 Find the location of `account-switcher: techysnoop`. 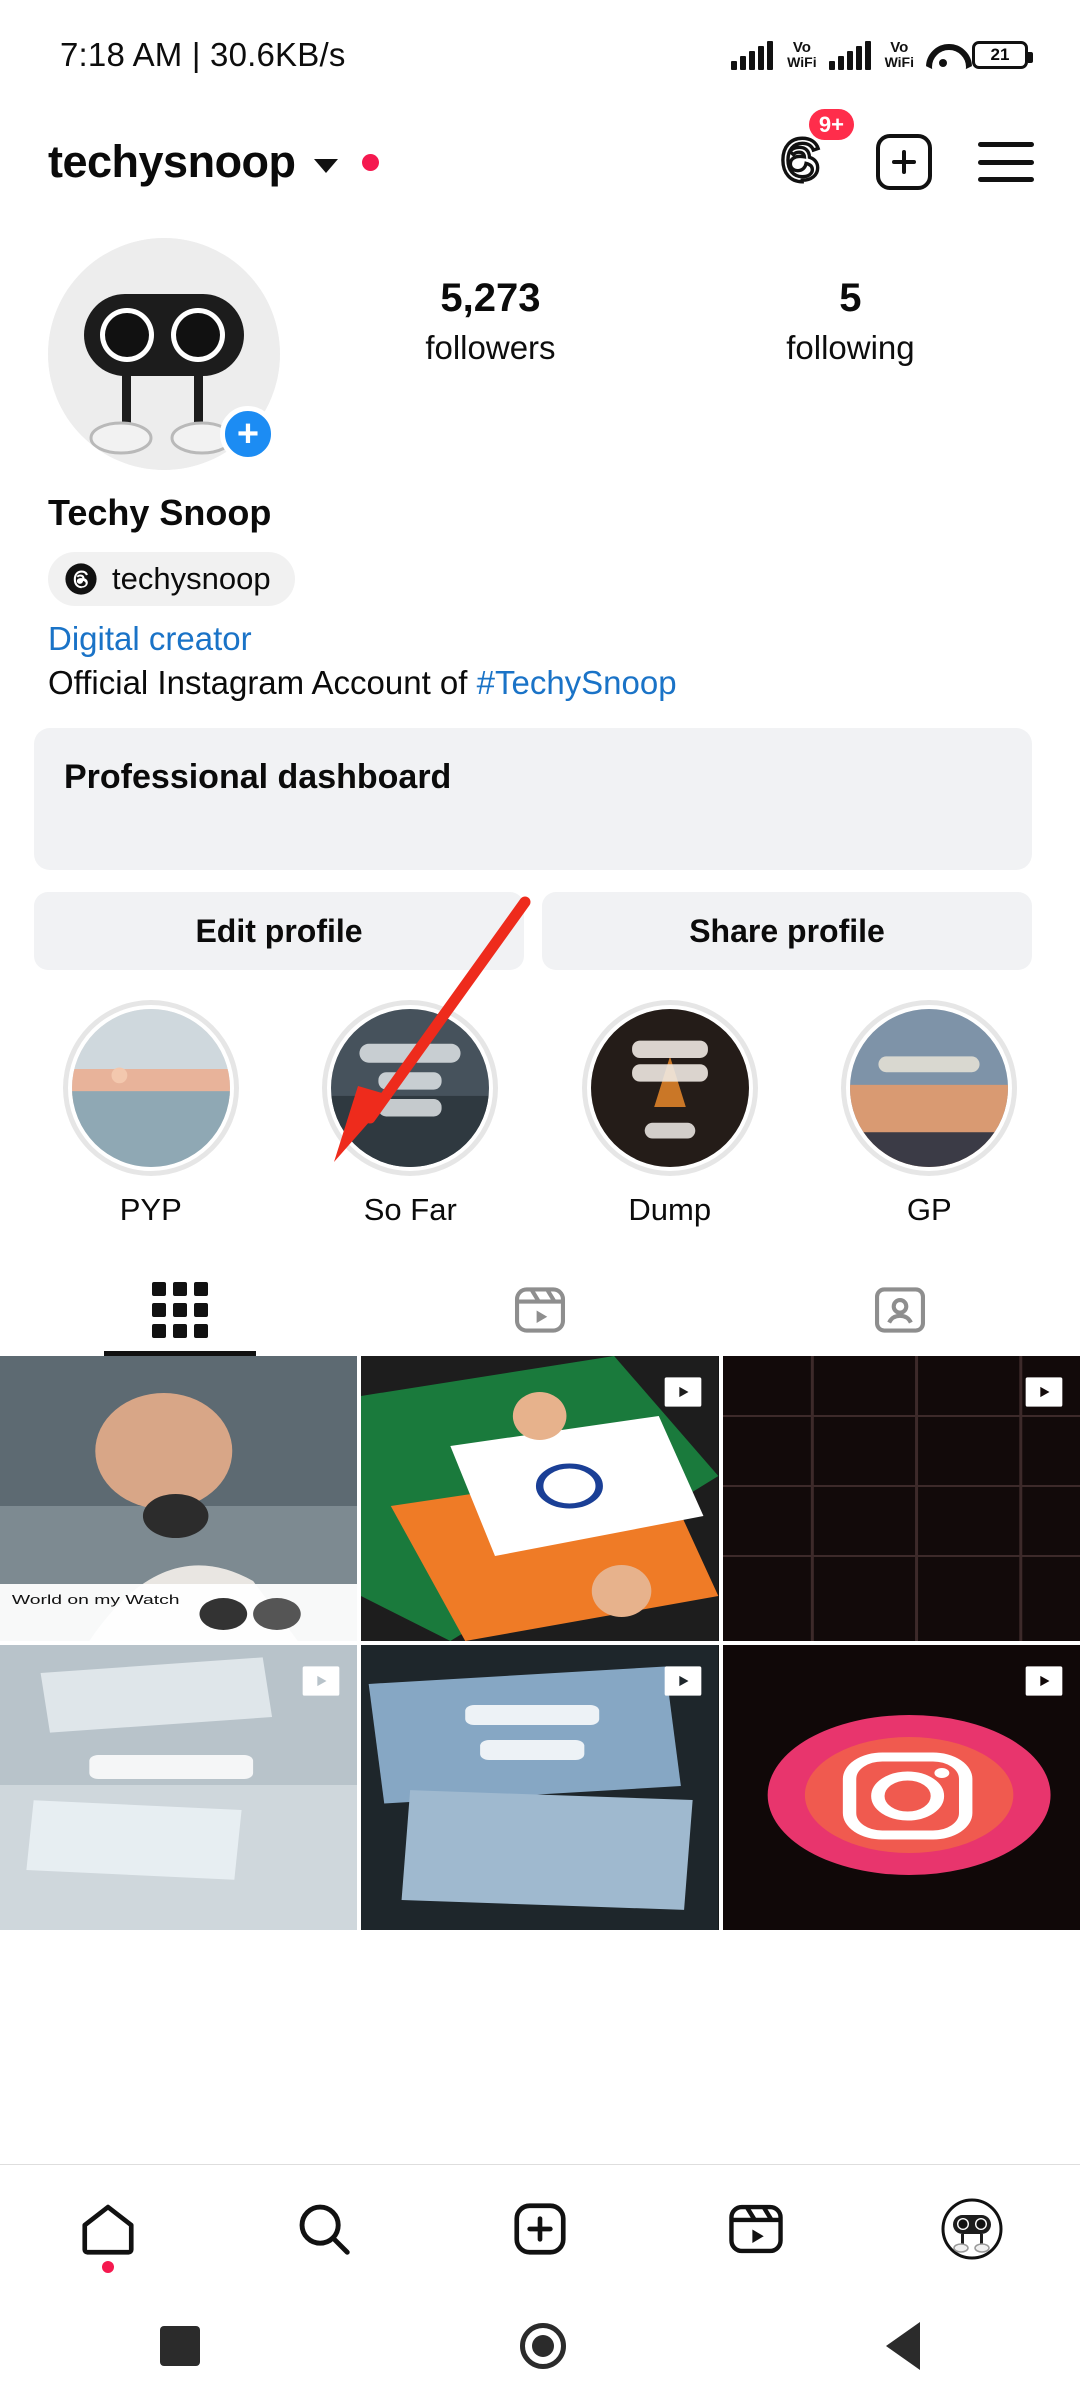

account-switcher: techysnoop is located at coordinates (213, 162).